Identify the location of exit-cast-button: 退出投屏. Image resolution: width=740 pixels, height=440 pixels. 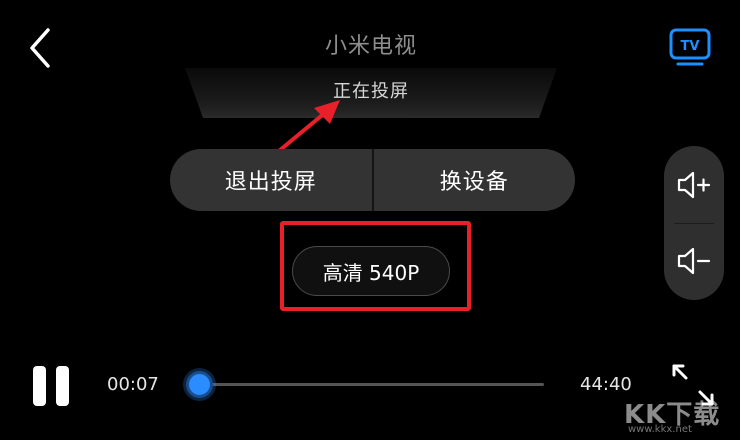
(271, 180).